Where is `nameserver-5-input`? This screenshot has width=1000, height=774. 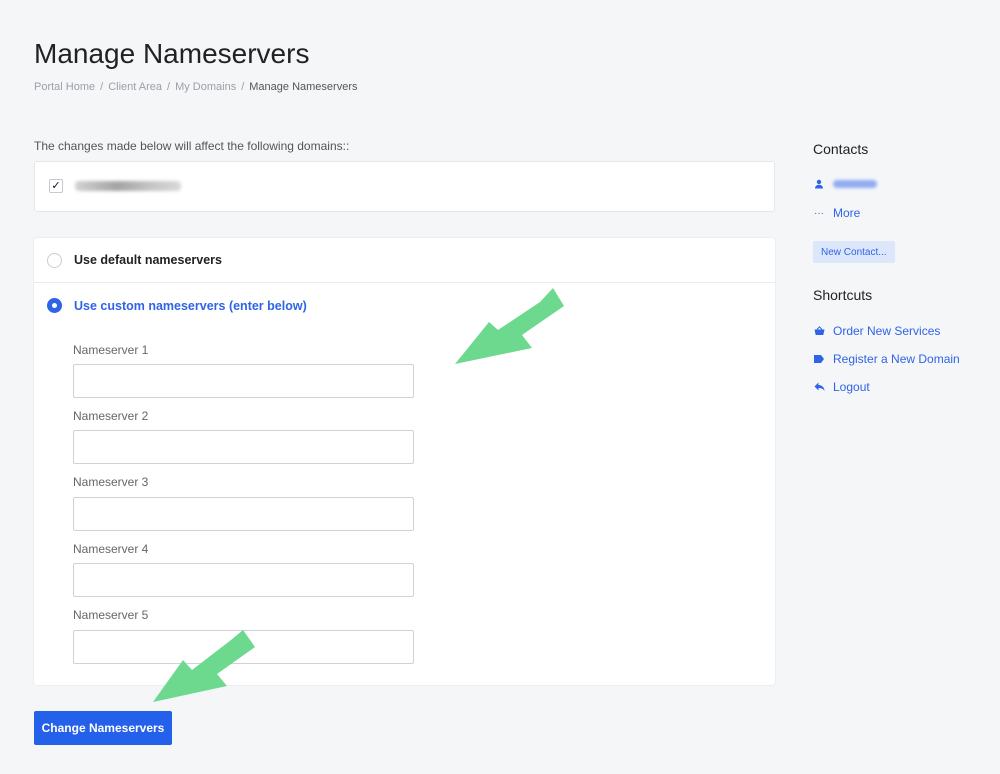
nameserver-5-input is located at coordinates (243, 647).